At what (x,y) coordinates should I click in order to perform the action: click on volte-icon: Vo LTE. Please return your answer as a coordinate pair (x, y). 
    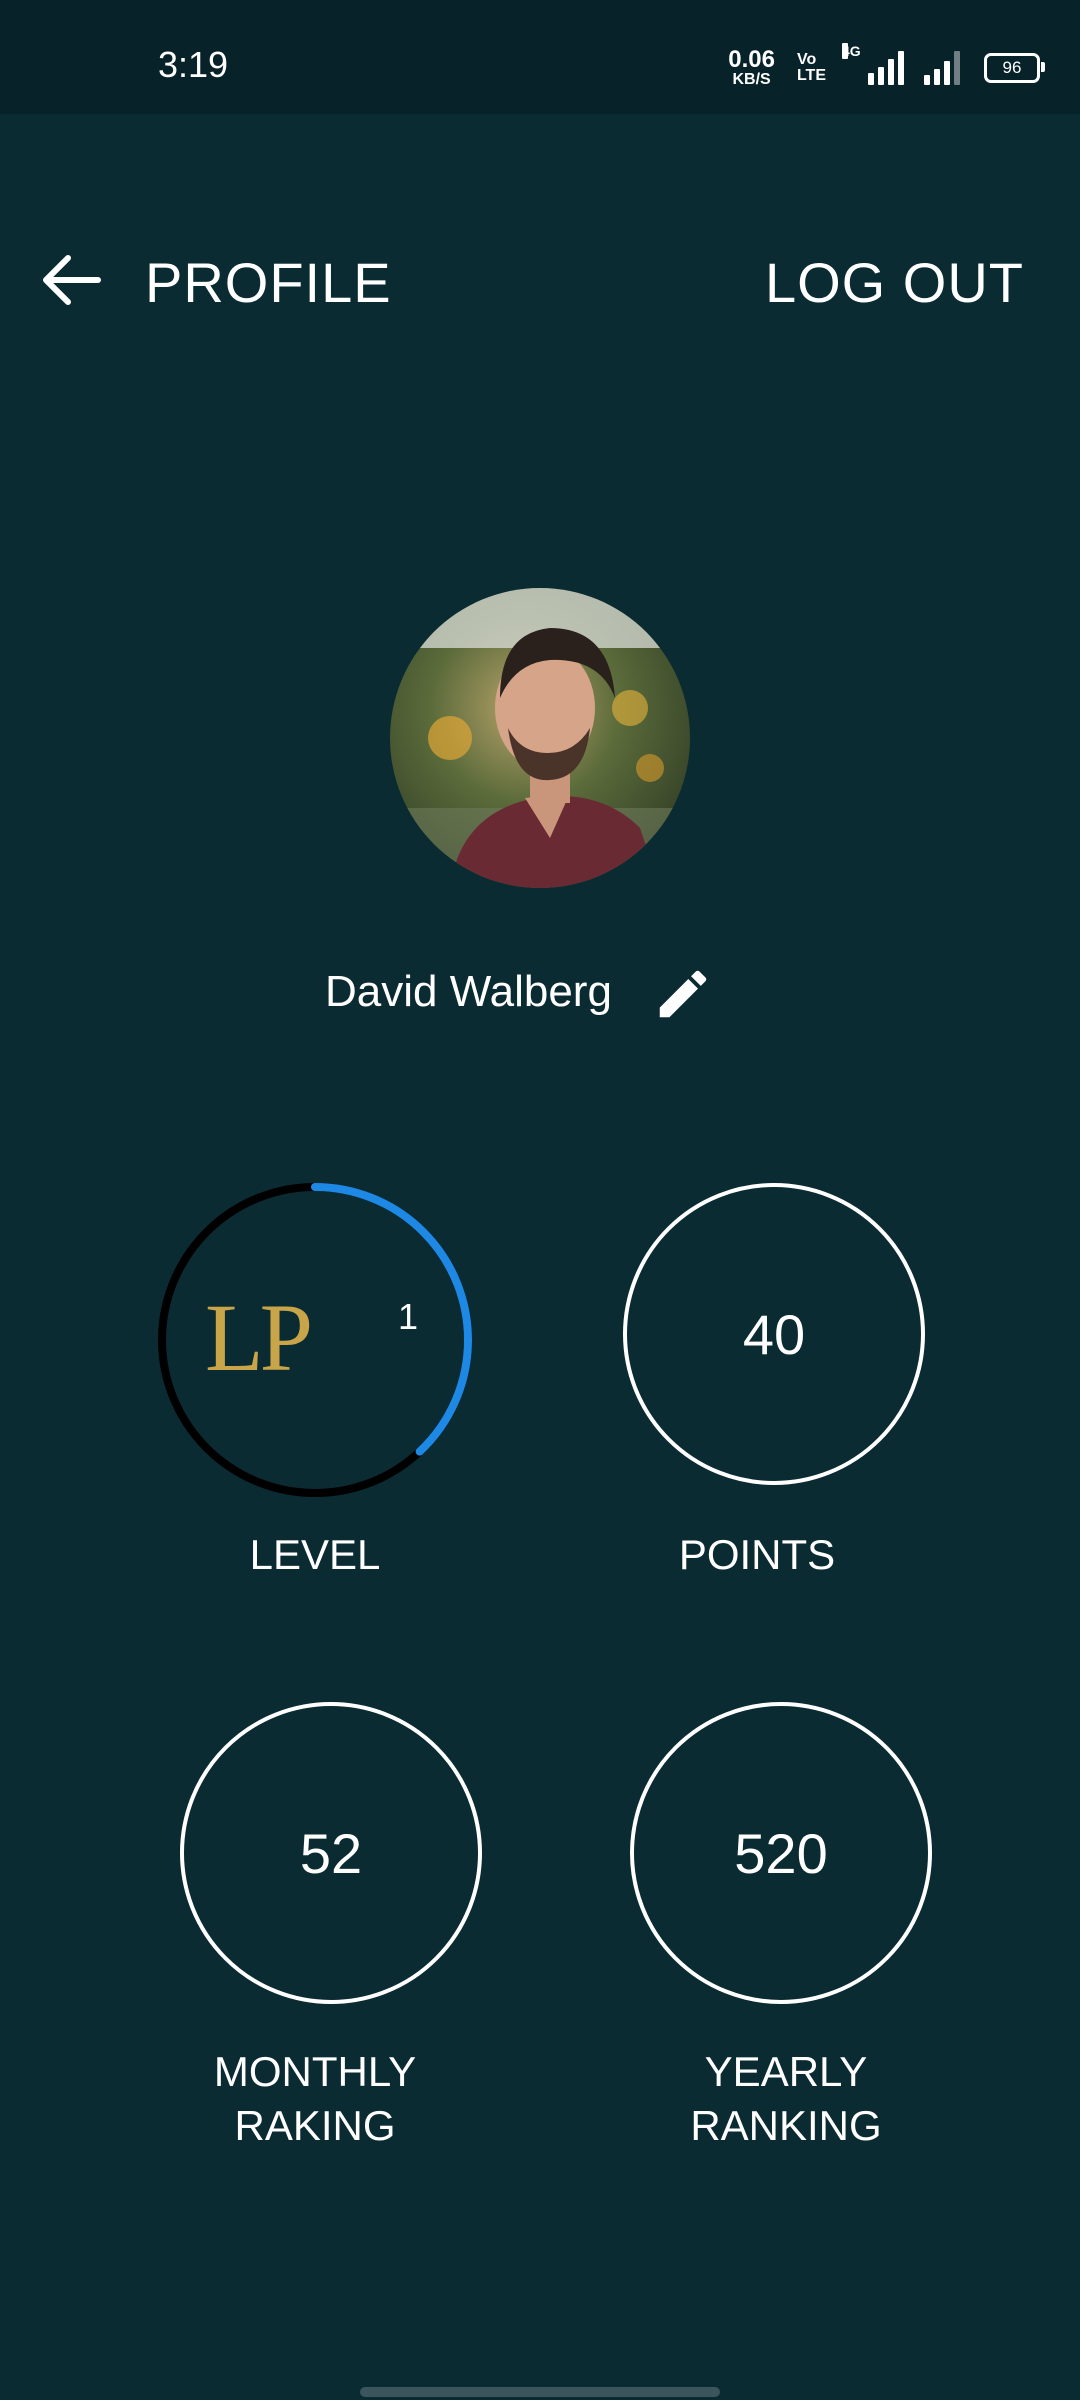
    Looking at the image, I should click on (811, 67).